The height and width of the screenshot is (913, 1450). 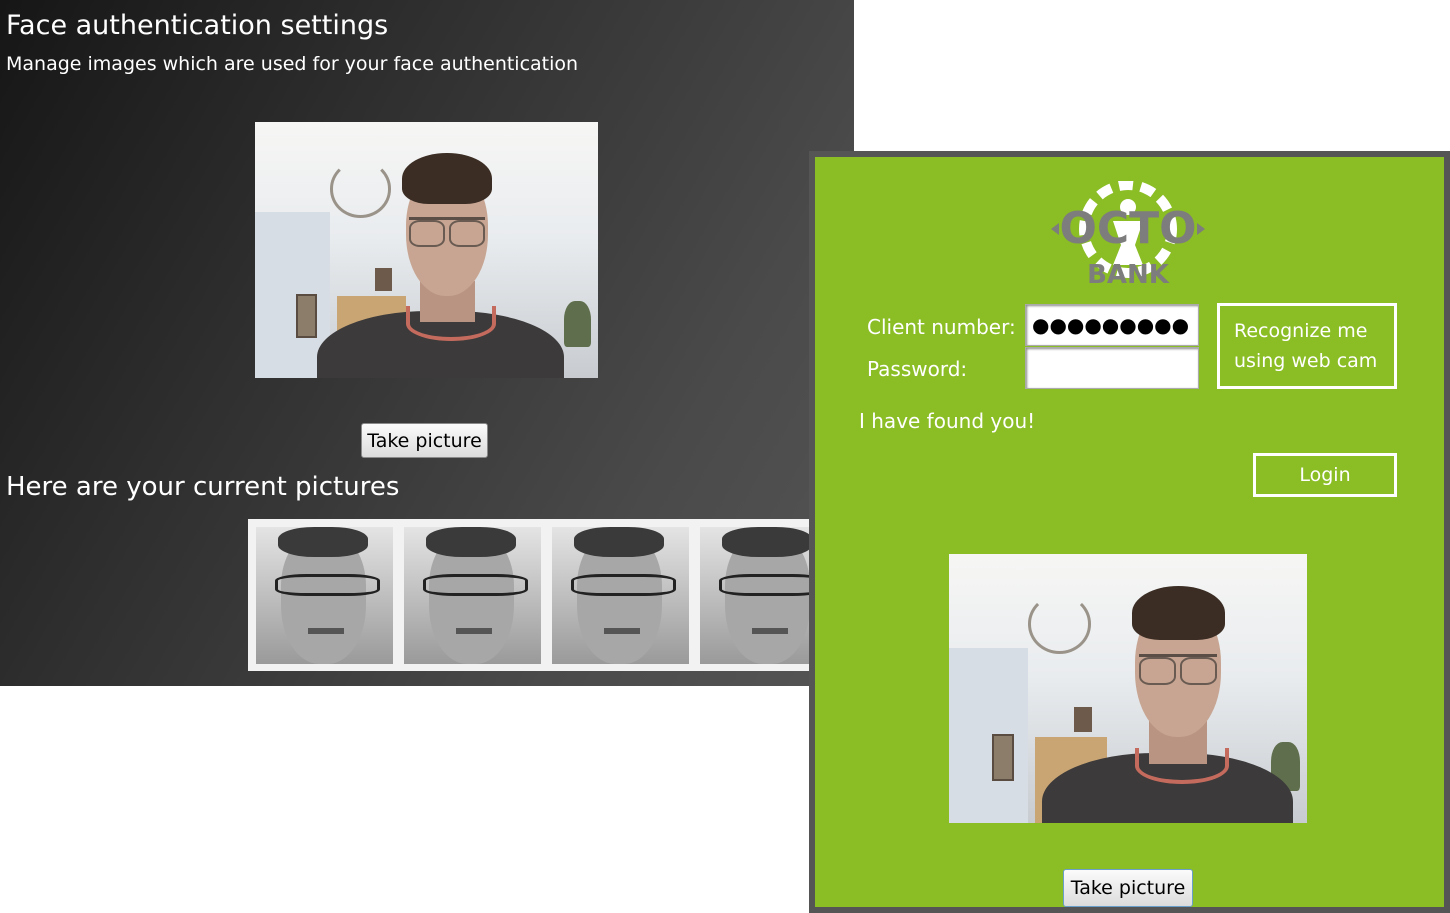 I want to click on current-pictures-heading: Here are your current pictures, so click(x=203, y=487).